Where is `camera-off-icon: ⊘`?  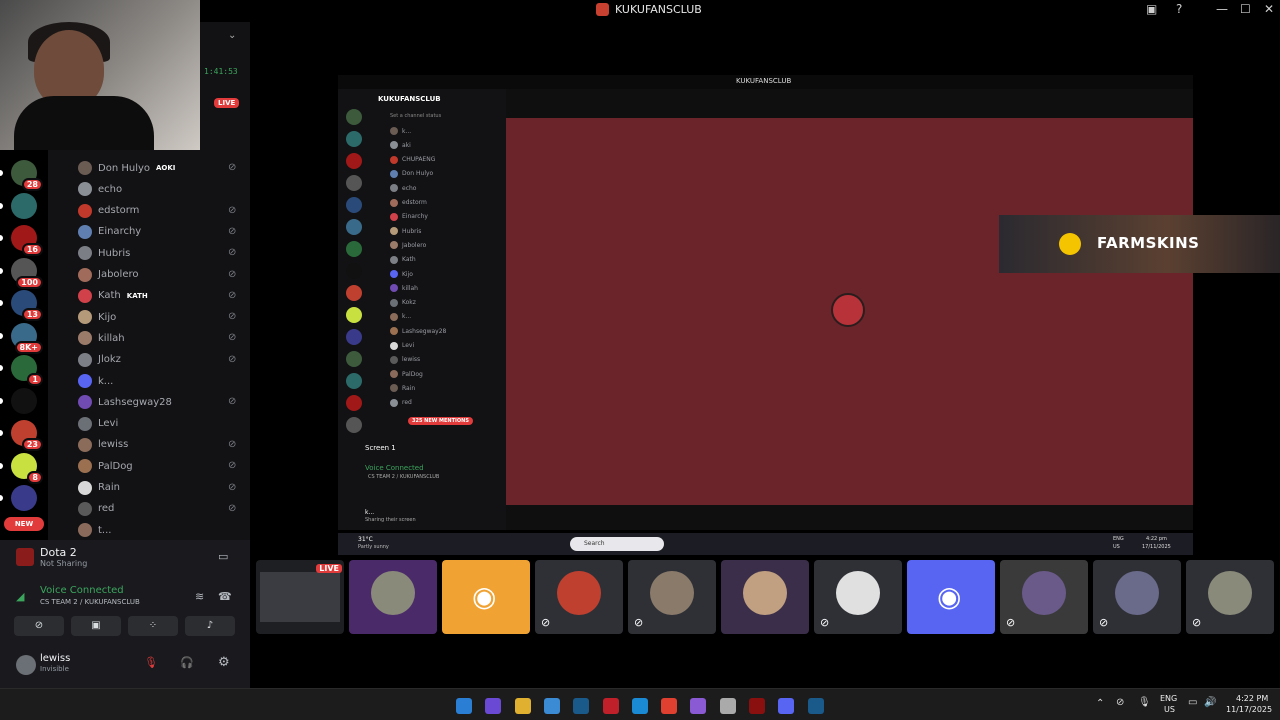 camera-off-icon: ⊘ is located at coordinates (39, 625).